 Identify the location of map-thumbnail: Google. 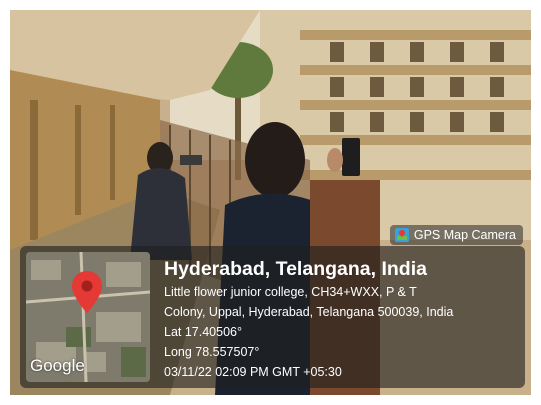
(88, 317).